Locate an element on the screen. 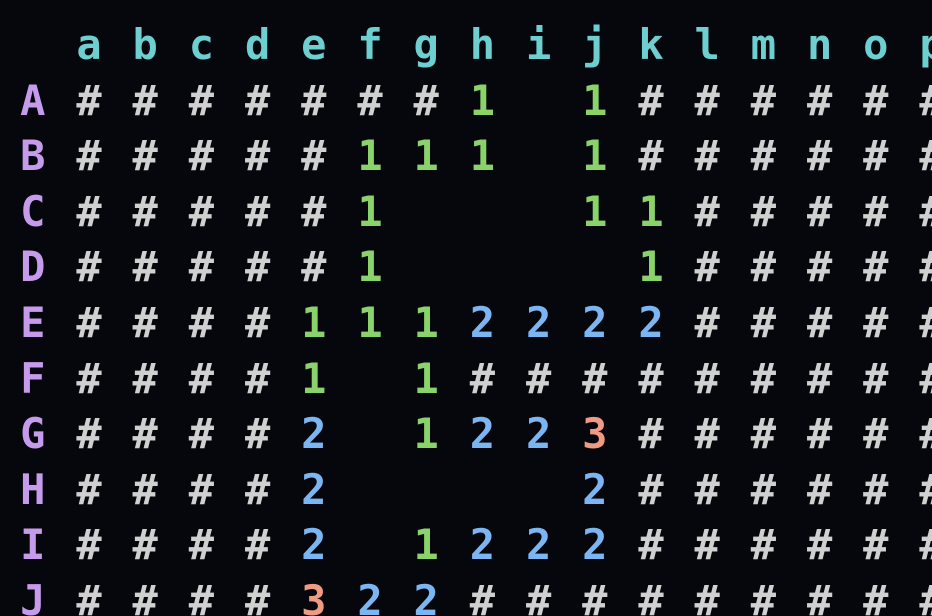 The height and width of the screenshot is (616, 932). hidden-cell-Ic: # is located at coordinates (201, 545).